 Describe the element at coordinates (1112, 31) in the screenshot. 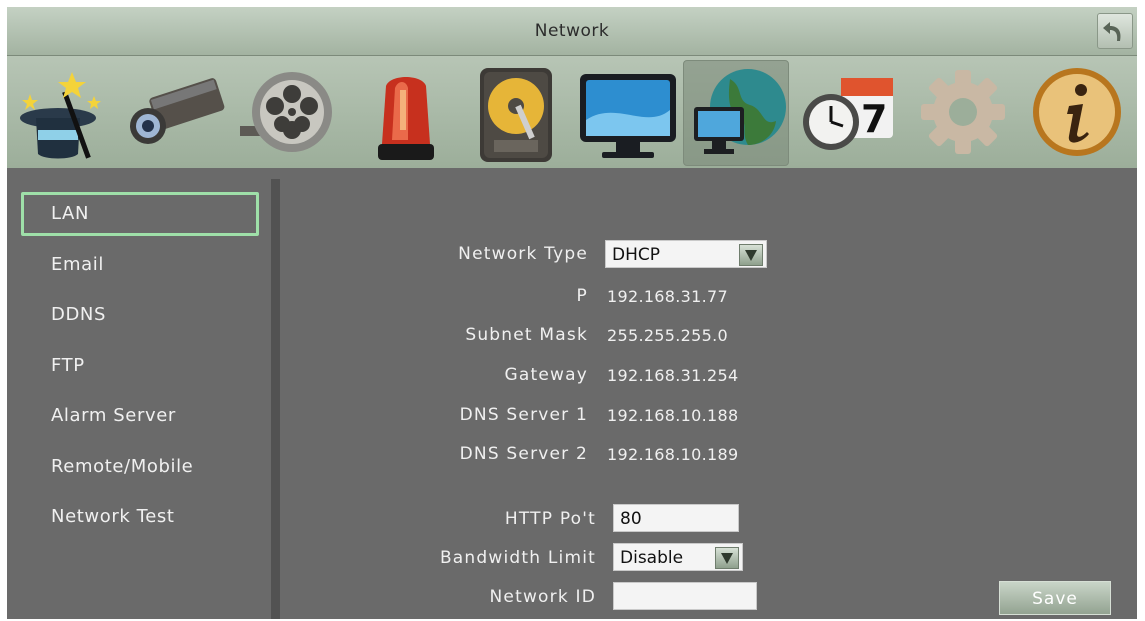

I see `back-arrow-icon` at that location.